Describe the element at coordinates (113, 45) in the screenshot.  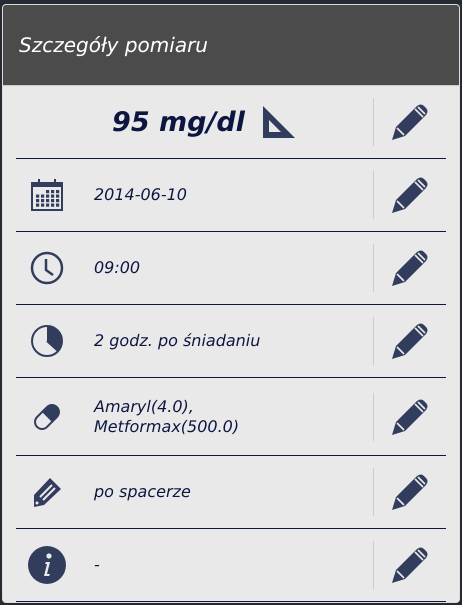
I see `dialog-title: Szczegóły pomiaru` at that location.